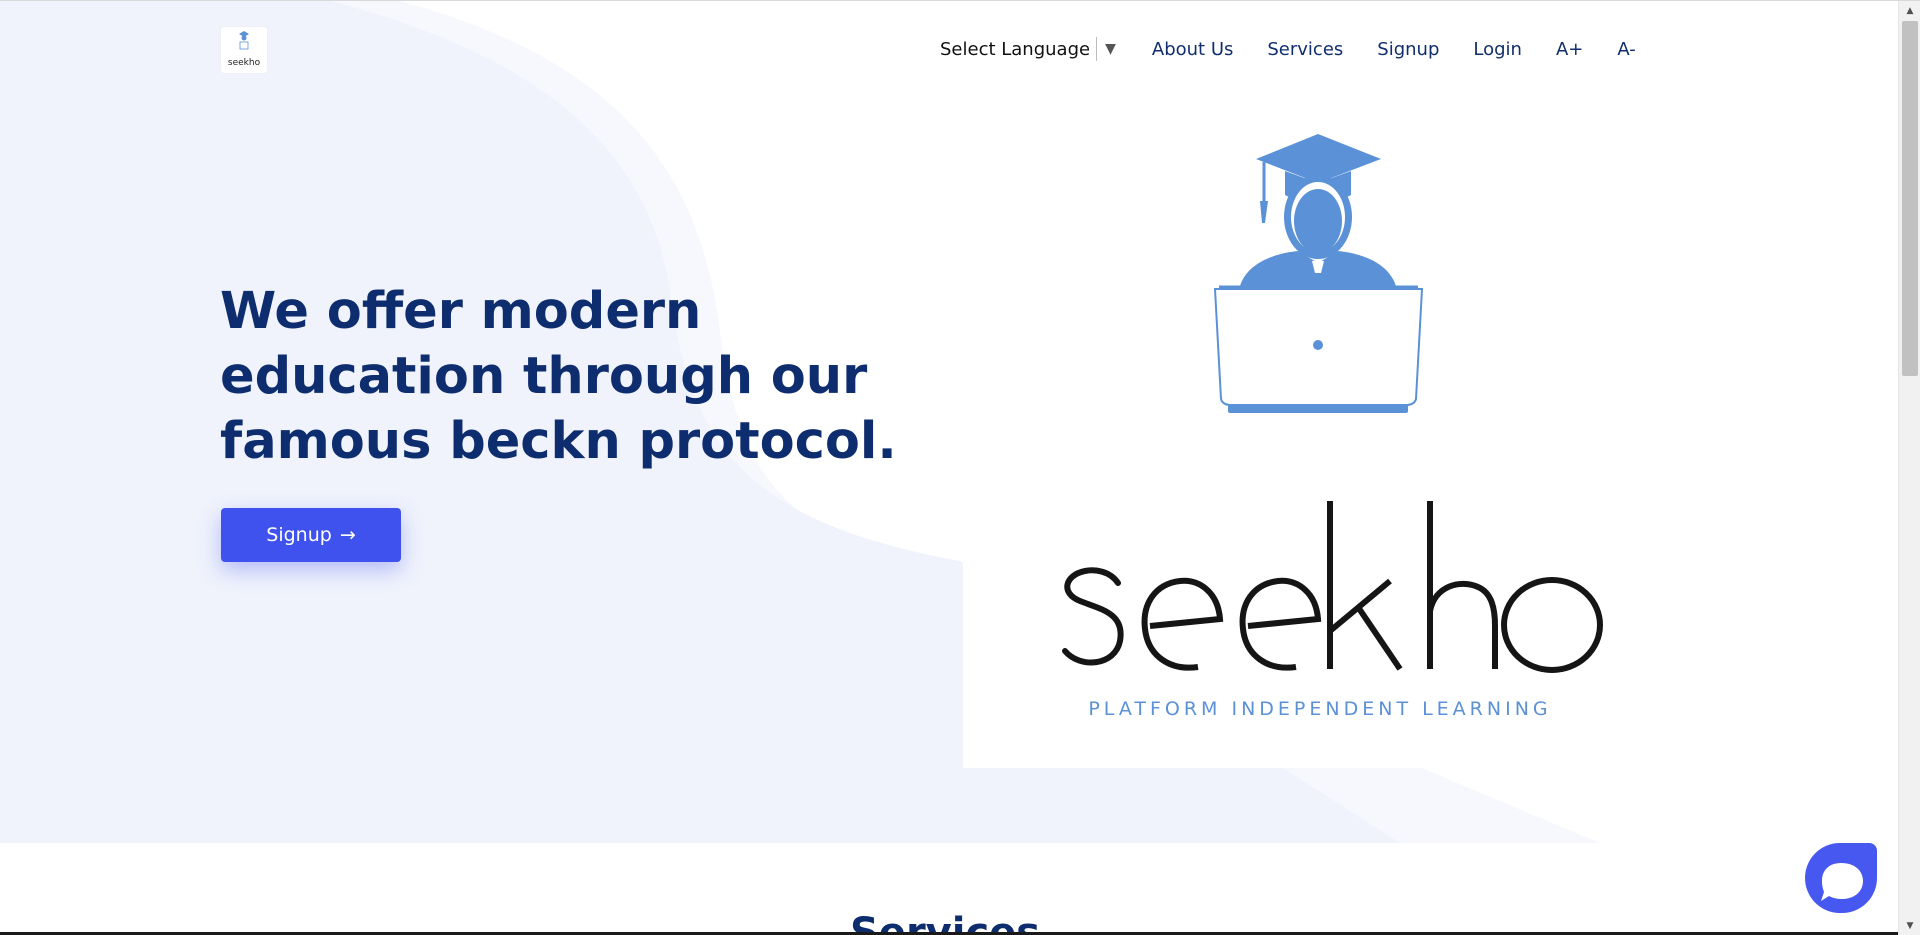  I want to click on language-select-divider, so click(1097, 49).